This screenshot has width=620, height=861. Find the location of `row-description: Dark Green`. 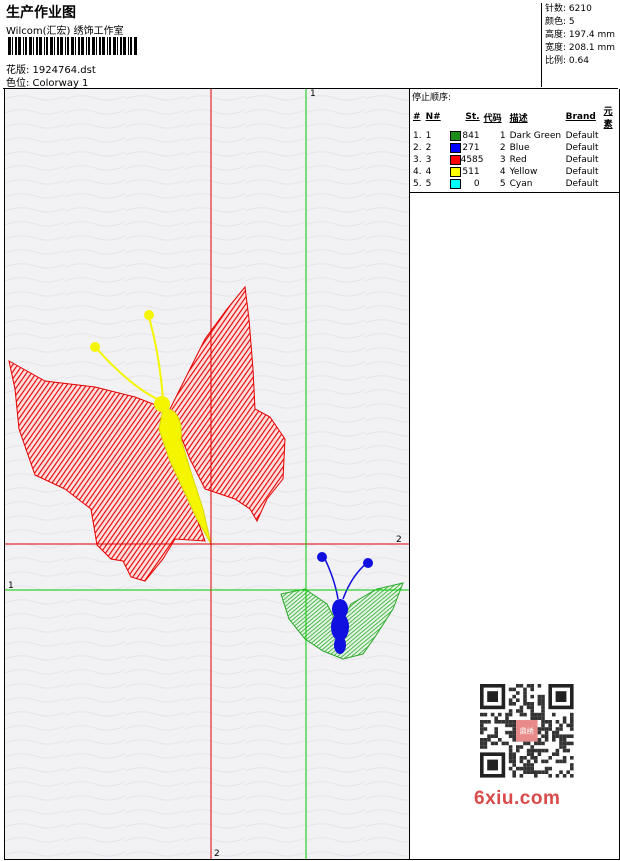

row-description: Dark Green is located at coordinates (535, 136).